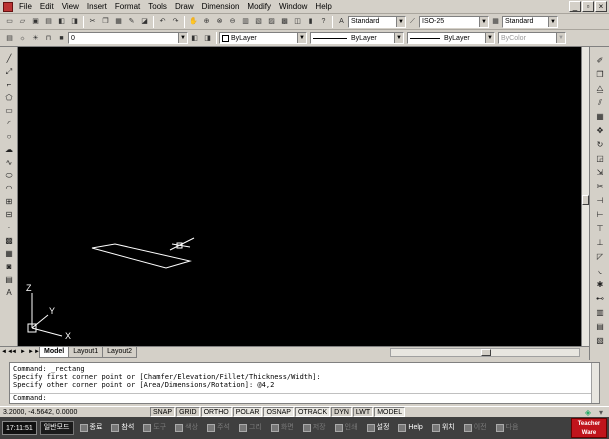 This screenshot has width=609, height=439. Describe the element at coordinates (443, 428) in the screenshot. I see `task-position-button: 위치` at that location.